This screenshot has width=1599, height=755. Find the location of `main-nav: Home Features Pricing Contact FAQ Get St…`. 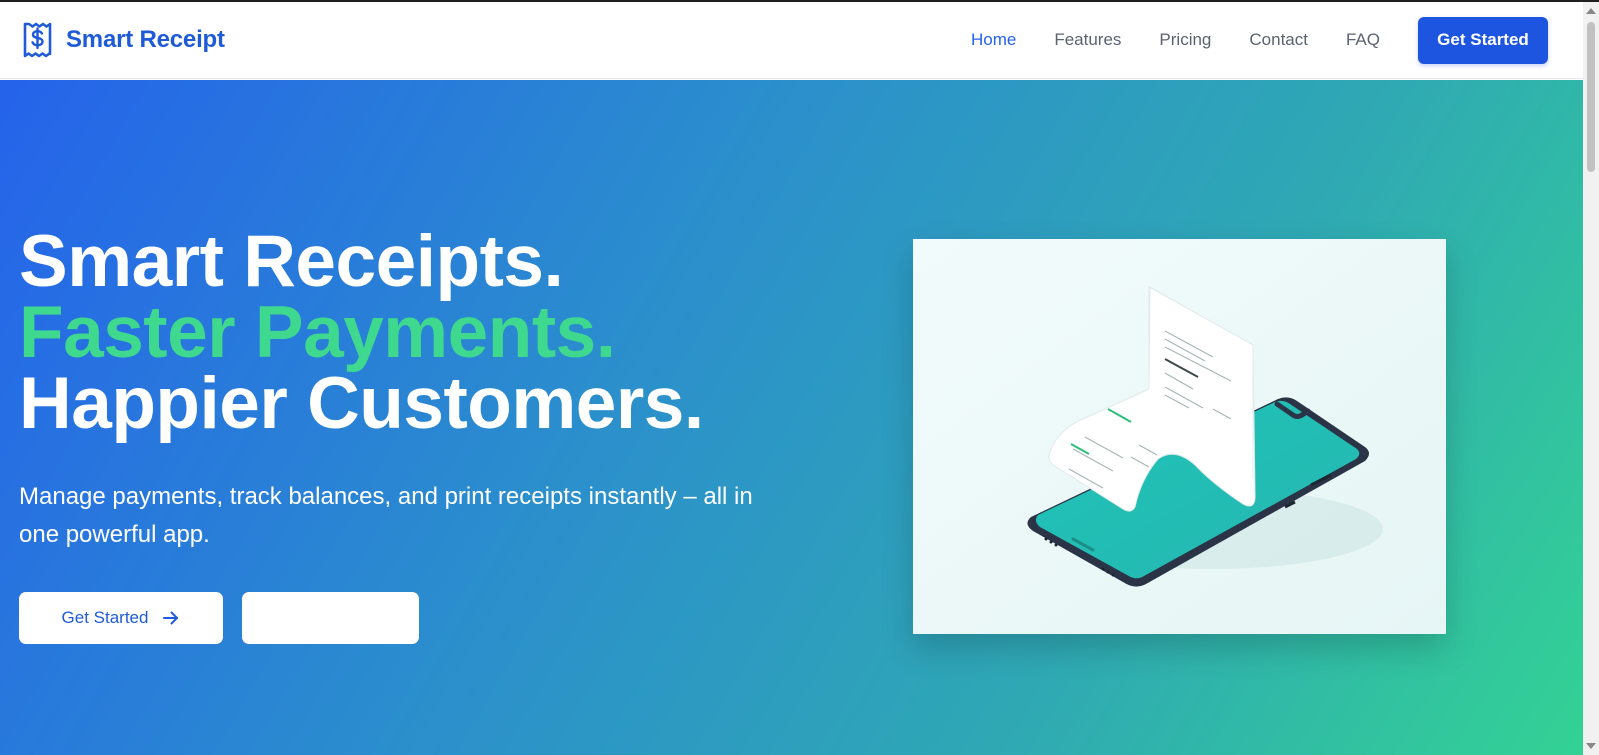

main-nav: Home Features Pricing Contact FAQ Get St… is located at coordinates (1240, 40).